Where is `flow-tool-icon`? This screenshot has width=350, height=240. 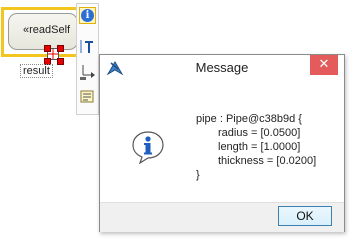
flow-tool-icon is located at coordinates (87, 72).